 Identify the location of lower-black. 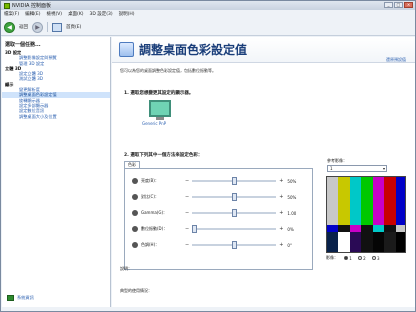
(367, 242).